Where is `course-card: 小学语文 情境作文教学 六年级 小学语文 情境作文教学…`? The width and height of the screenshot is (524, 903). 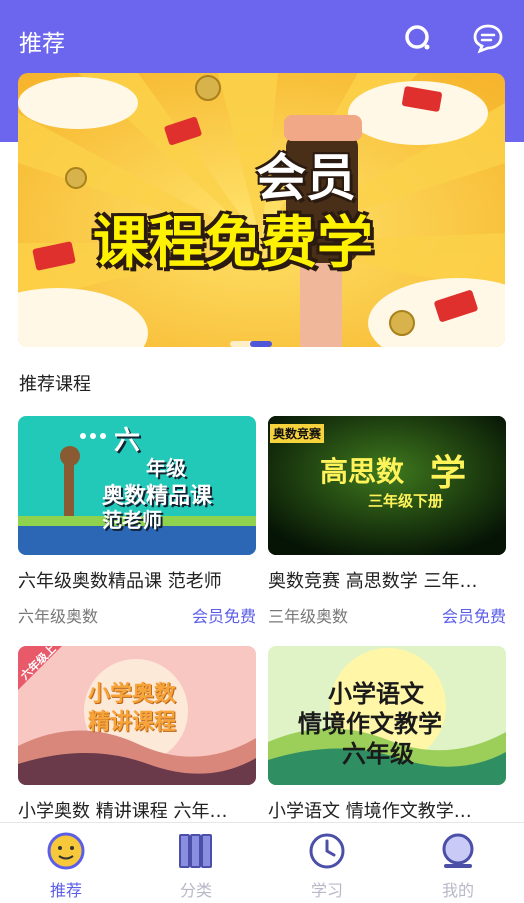
course-card: 小学语文 情境作文教学 六年级 小学语文 情境作文教学… is located at coordinates (387, 734).